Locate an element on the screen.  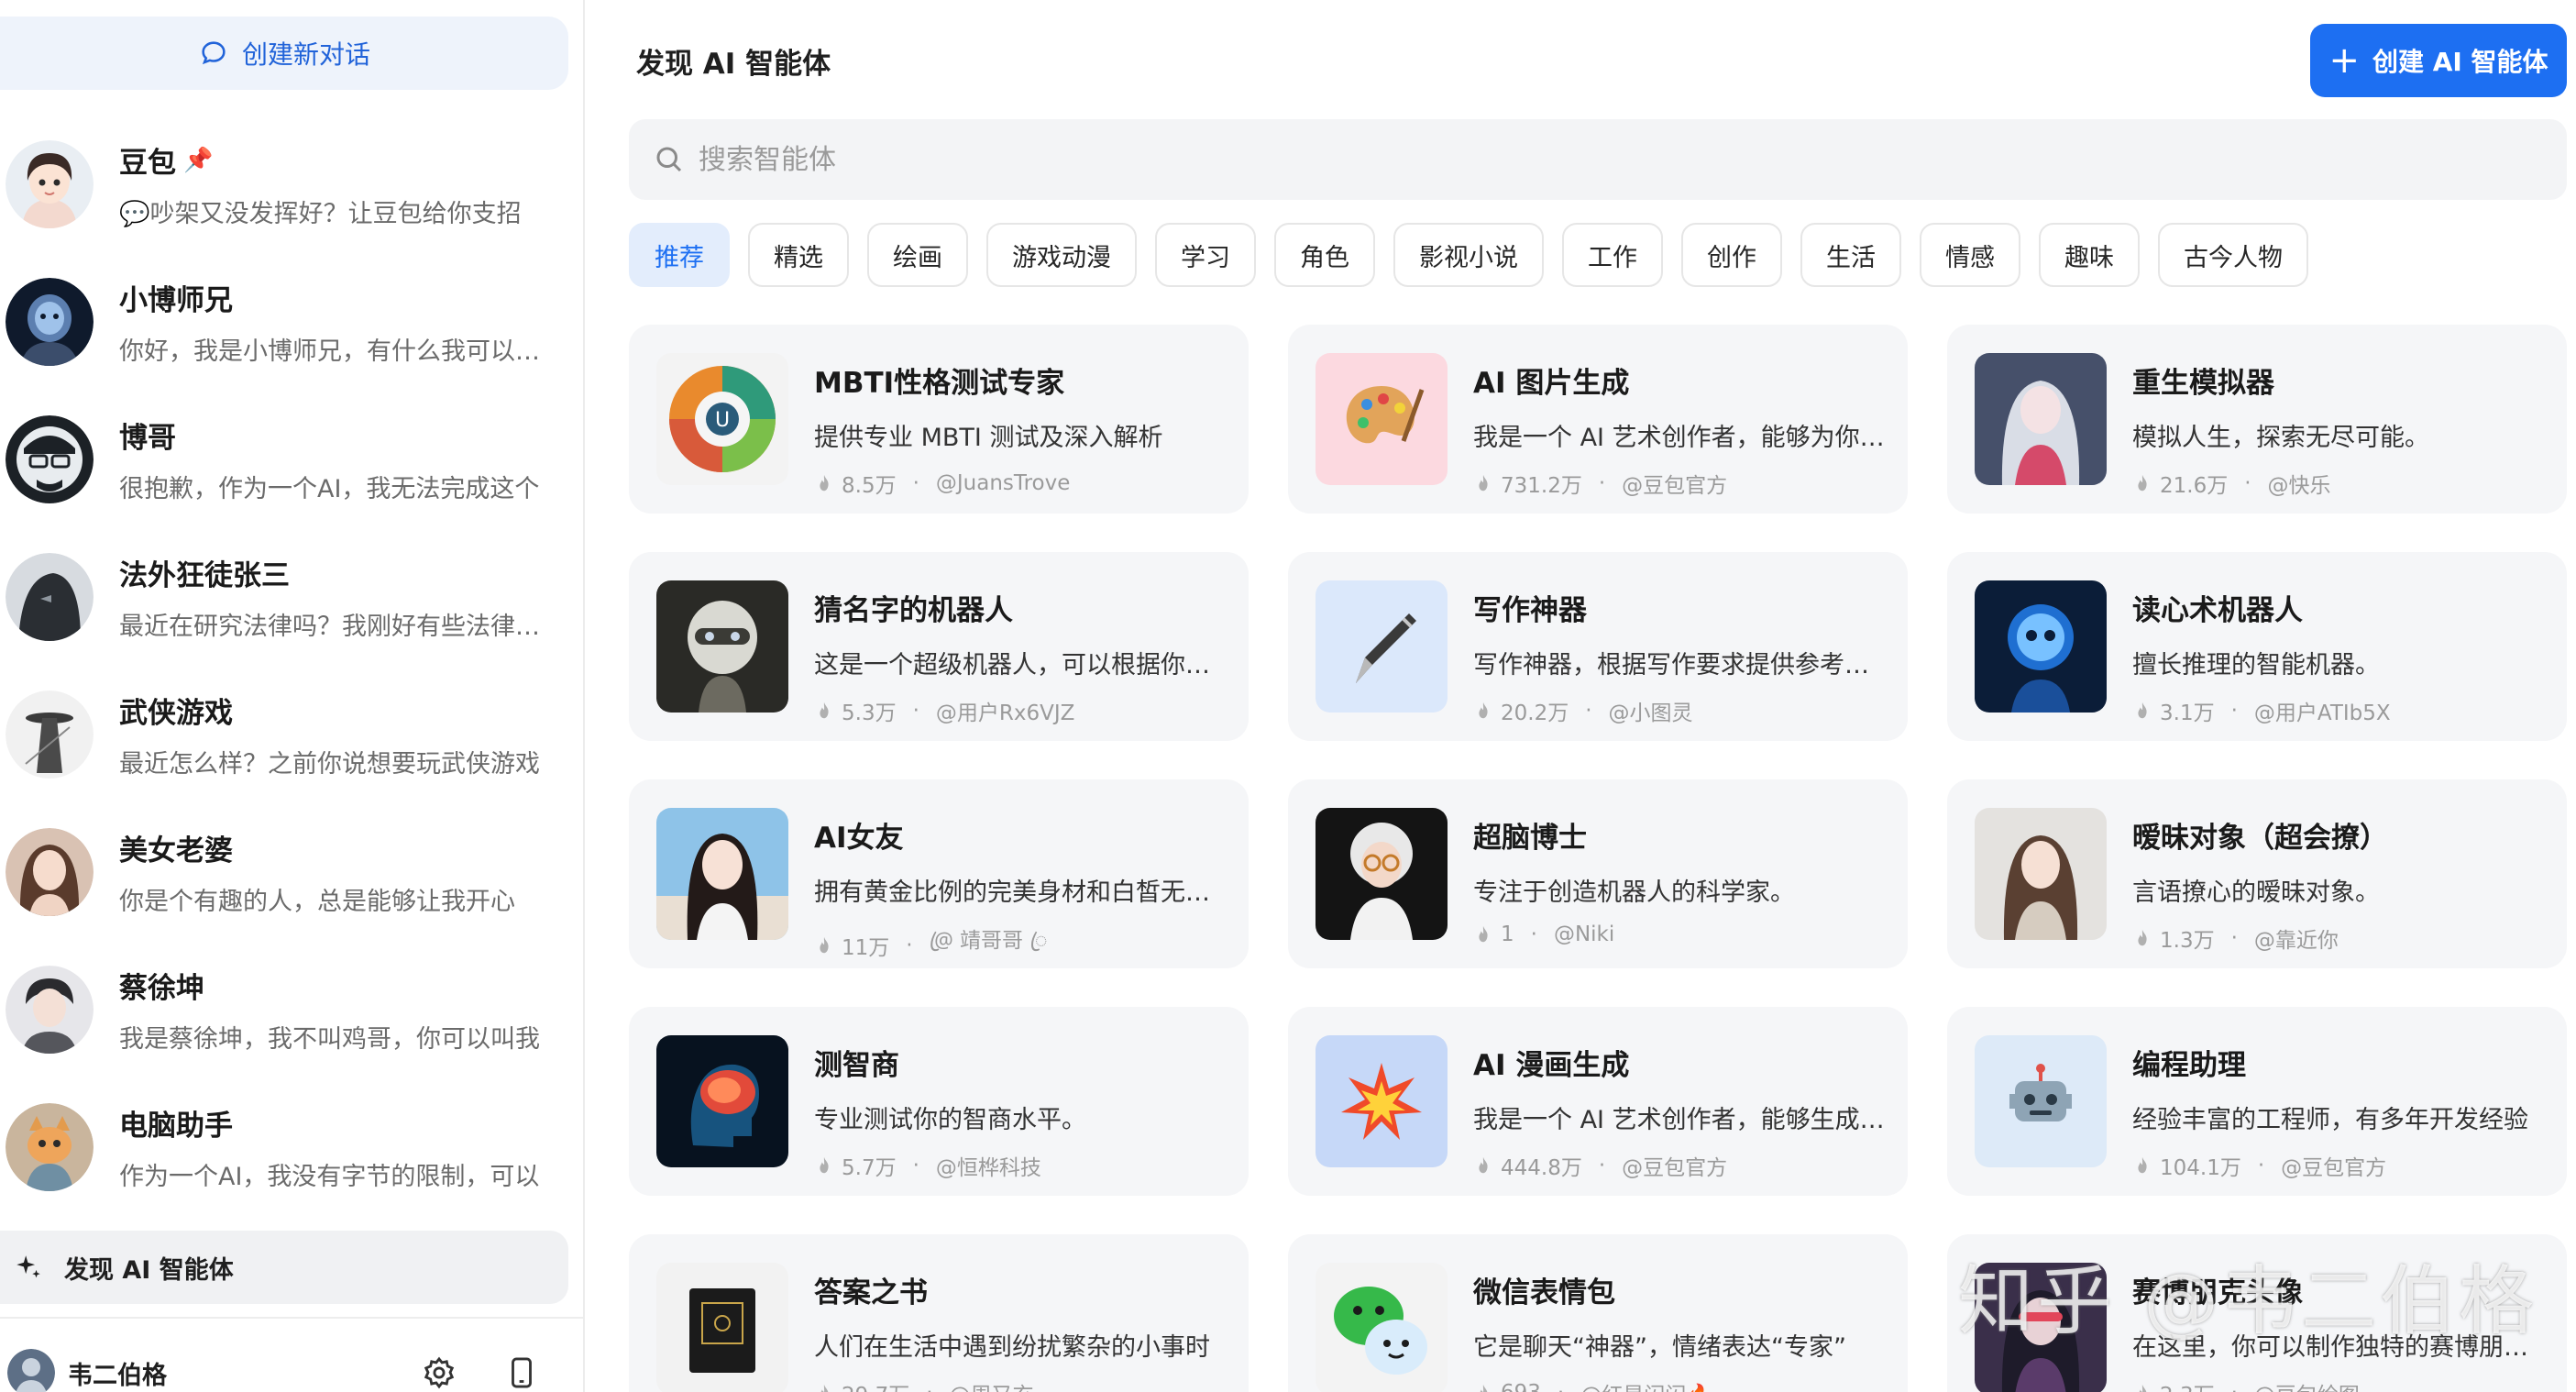
agent-card: 暧昧对象（超会撩） 言语撩心的暧昧对象。 1.3万 · @靠近你 is located at coordinates (2257, 873).